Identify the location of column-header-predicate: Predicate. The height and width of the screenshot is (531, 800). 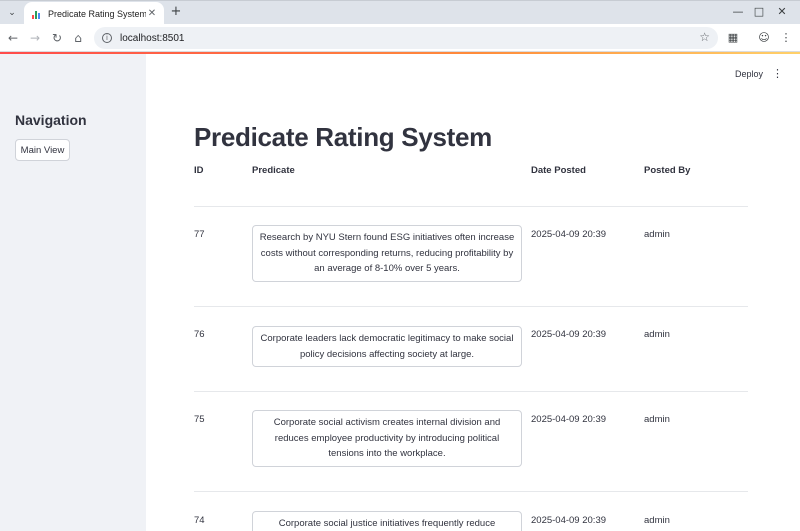
(273, 170).